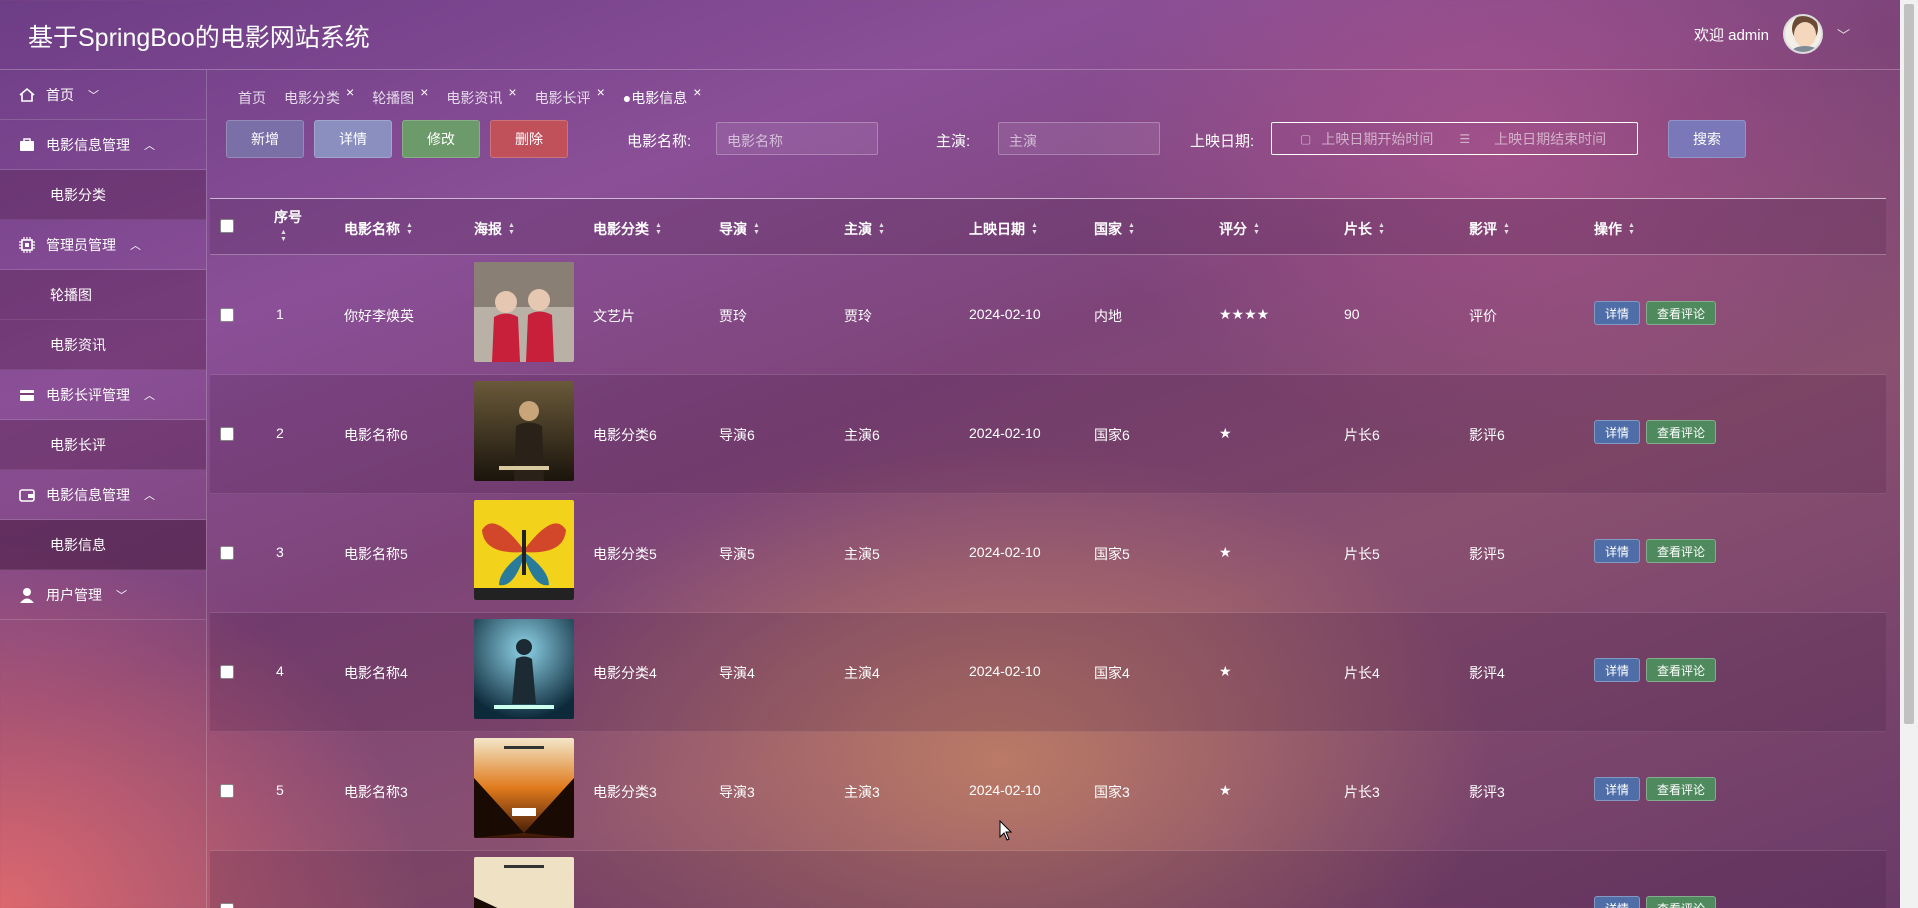 This screenshot has height=908, width=1918. I want to click on sidebar-item-carousel: 轮播图, so click(103, 295).